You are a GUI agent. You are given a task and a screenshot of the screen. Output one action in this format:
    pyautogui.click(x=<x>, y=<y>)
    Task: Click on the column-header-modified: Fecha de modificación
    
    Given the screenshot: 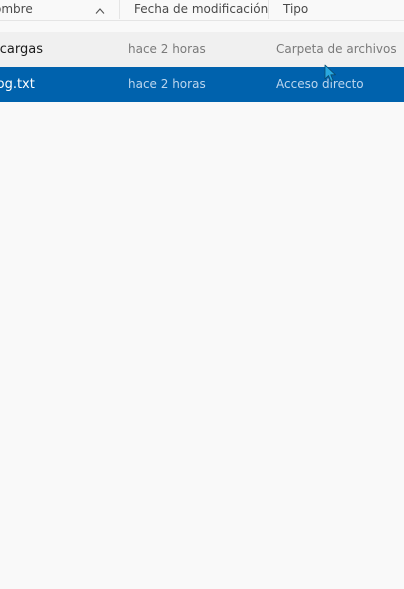 What is the action you would take?
    pyautogui.click(x=201, y=10)
    